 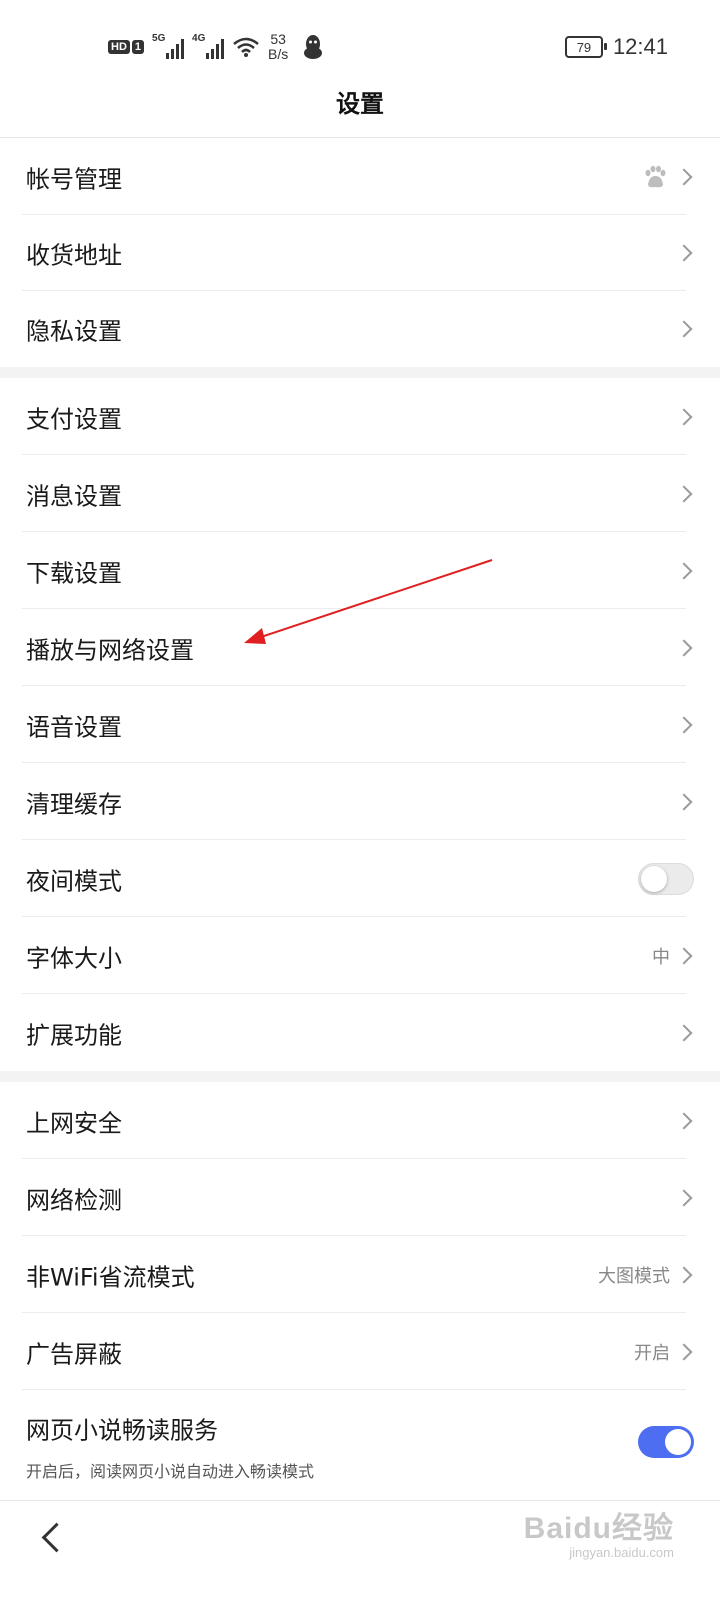 What do you see at coordinates (74, 331) in the screenshot?
I see `settings-item-label: 隐私设置` at bounding box center [74, 331].